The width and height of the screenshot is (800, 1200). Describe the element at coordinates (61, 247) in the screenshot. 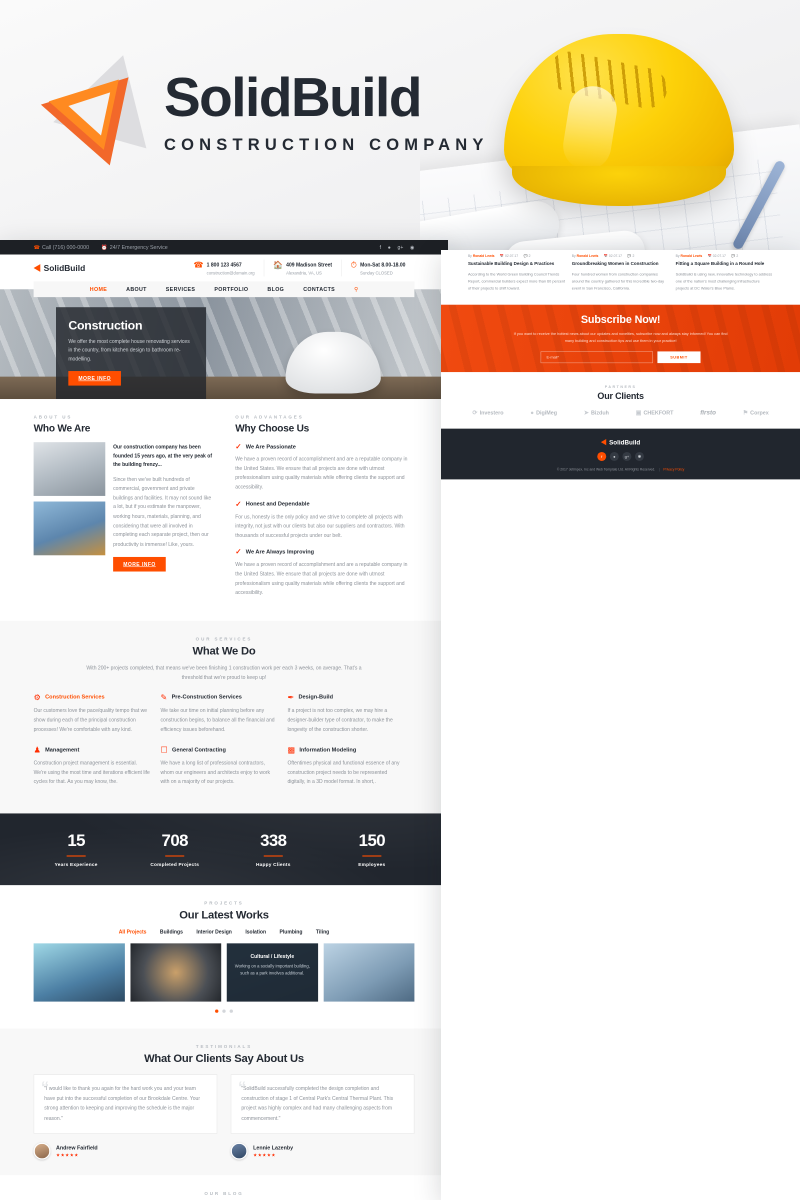

I see `topbar-phone: ☎ Call (716) 000-0000` at that location.